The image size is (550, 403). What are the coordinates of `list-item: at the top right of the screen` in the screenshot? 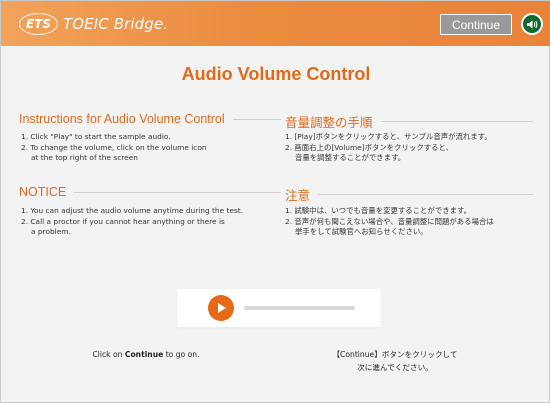 It's located at (84, 157).